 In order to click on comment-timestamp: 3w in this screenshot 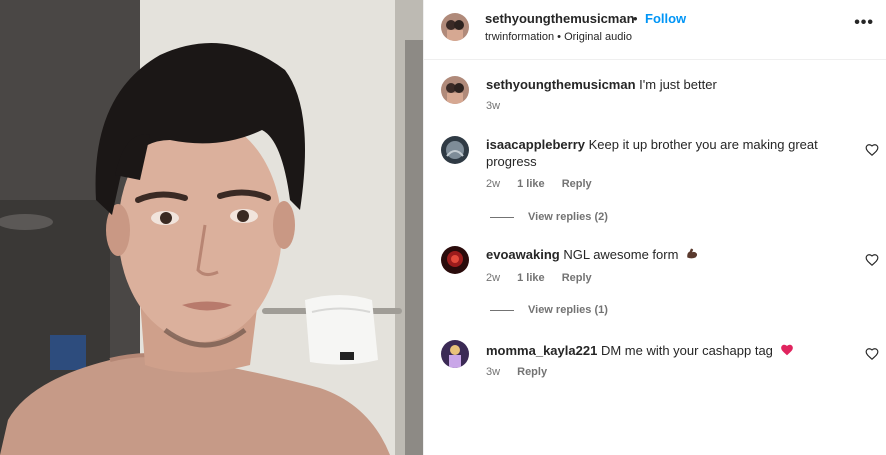, I will do `click(493, 372)`.